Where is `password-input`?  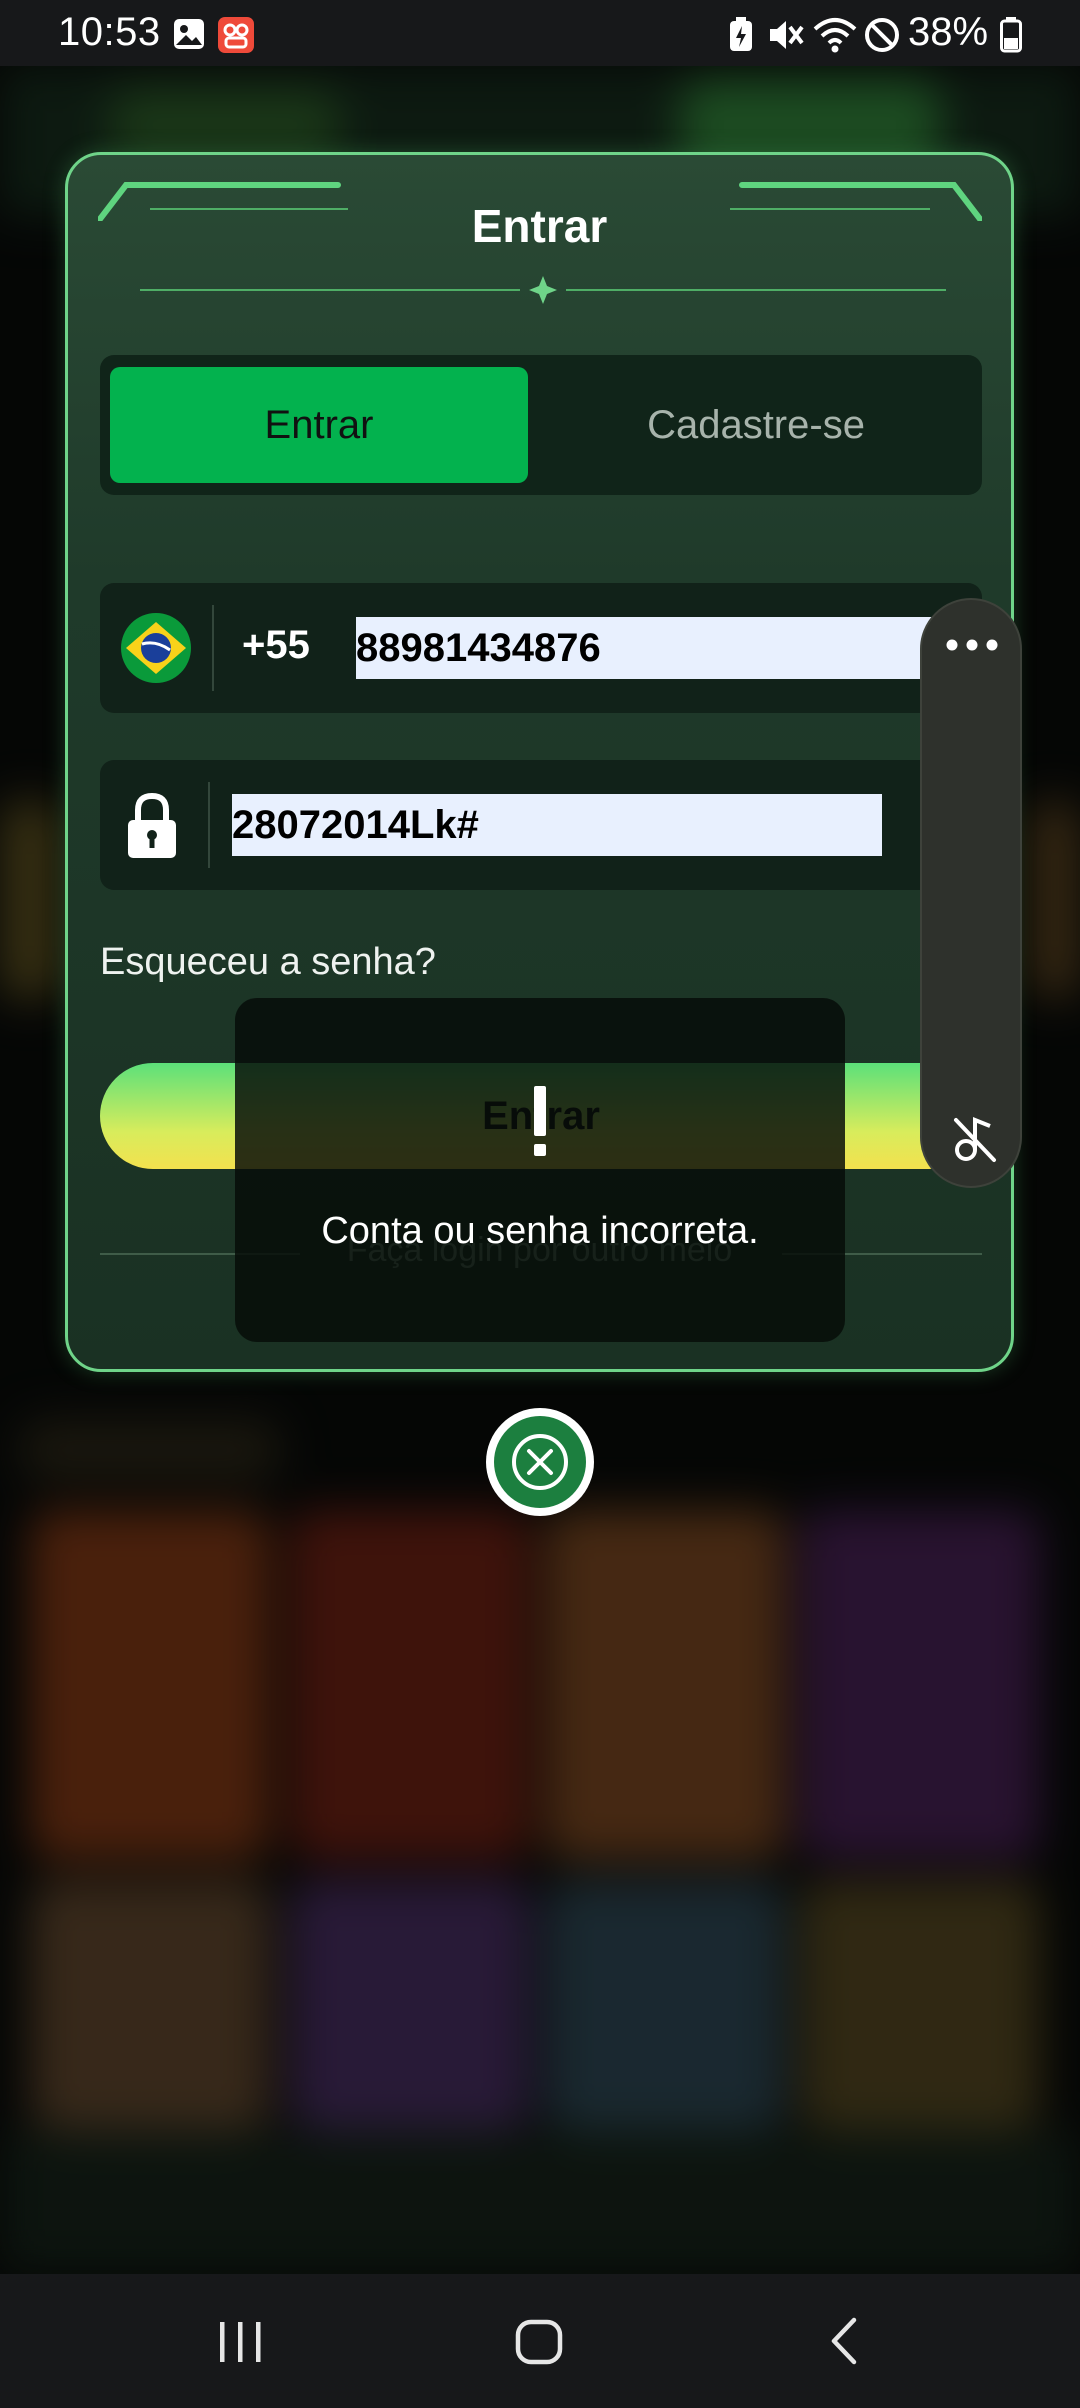 password-input is located at coordinates (557, 825).